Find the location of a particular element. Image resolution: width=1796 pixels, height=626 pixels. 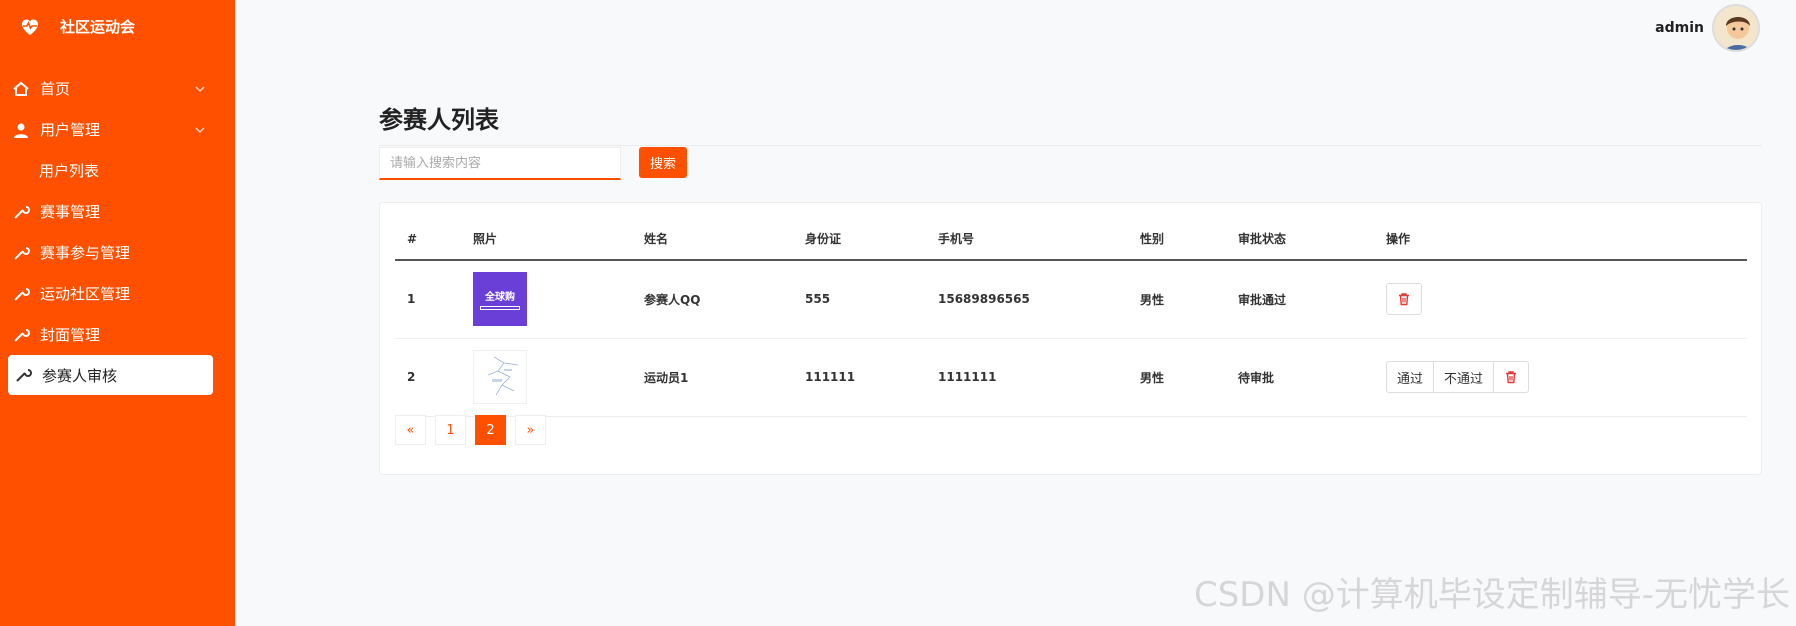

sidebar-item-cover: 封面管理 is located at coordinates (117, 334).